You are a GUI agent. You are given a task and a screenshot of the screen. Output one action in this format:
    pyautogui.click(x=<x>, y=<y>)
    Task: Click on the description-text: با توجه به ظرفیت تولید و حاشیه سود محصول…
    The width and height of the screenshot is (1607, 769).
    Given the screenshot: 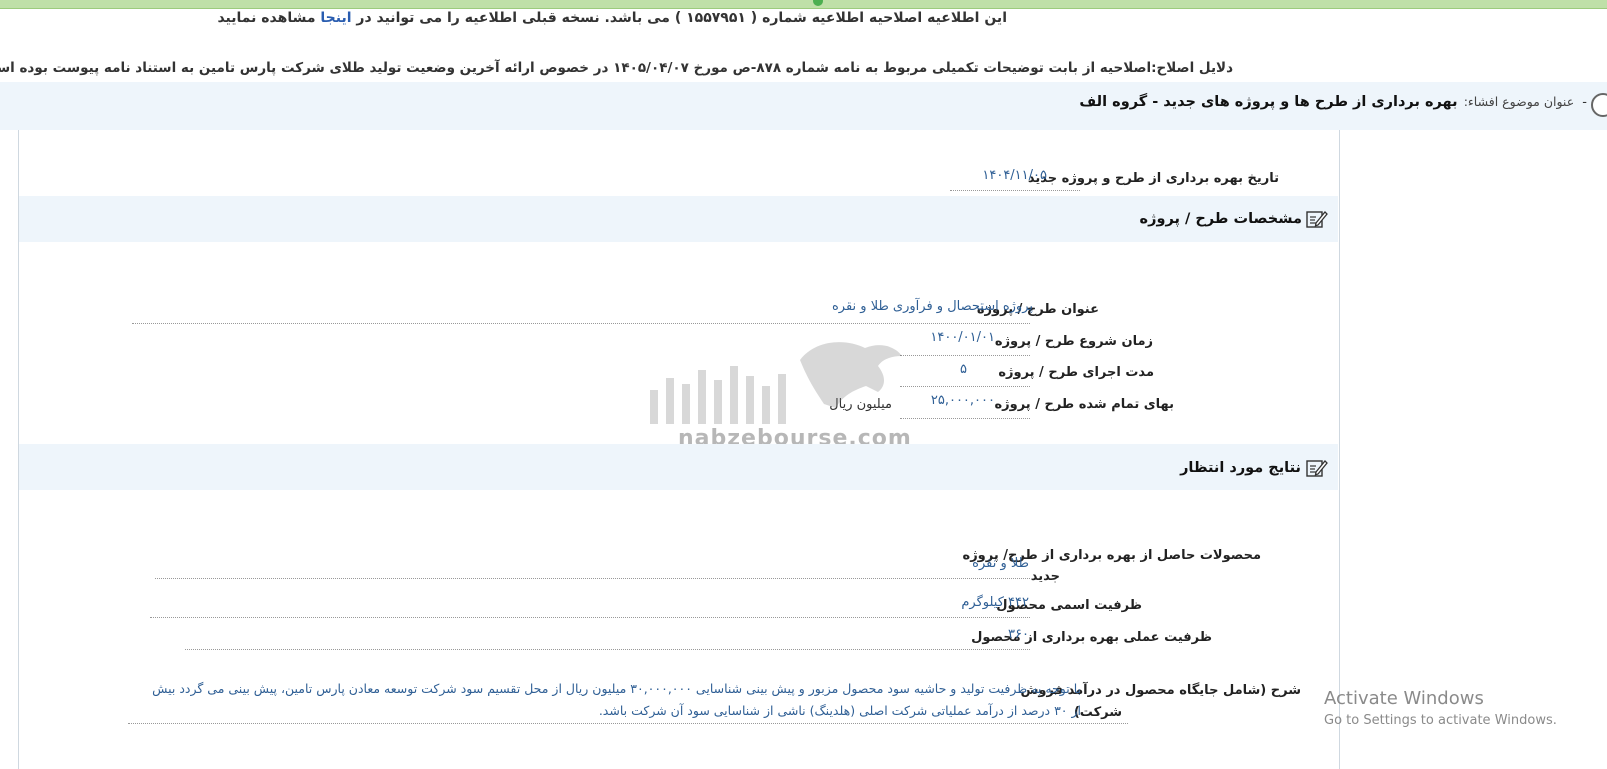 What is the action you would take?
    pyautogui.click(x=616, y=699)
    